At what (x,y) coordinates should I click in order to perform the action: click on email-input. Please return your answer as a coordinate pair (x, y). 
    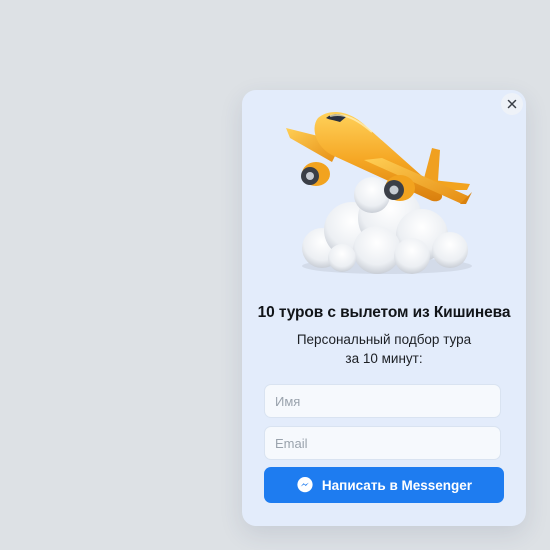
    Looking at the image, I should click on (382, 443).